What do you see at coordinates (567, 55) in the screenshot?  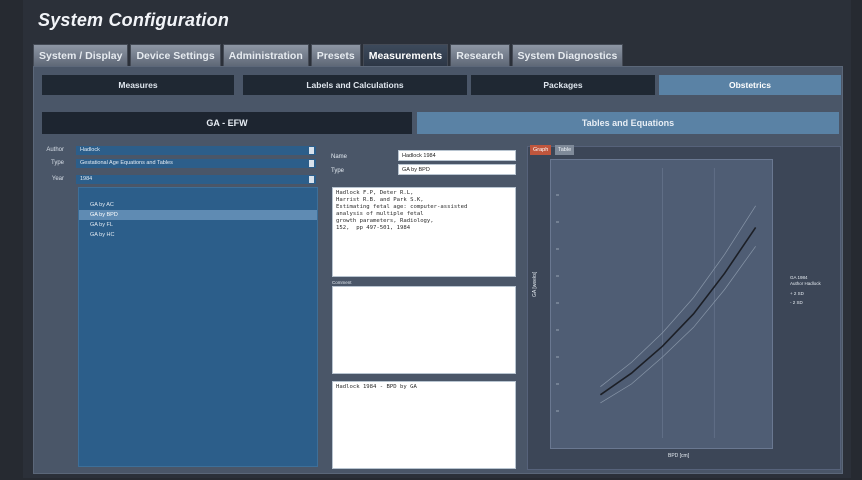 I see `tab-system-diagnostics: System Diagnostics` at bounding box center [567, 55].